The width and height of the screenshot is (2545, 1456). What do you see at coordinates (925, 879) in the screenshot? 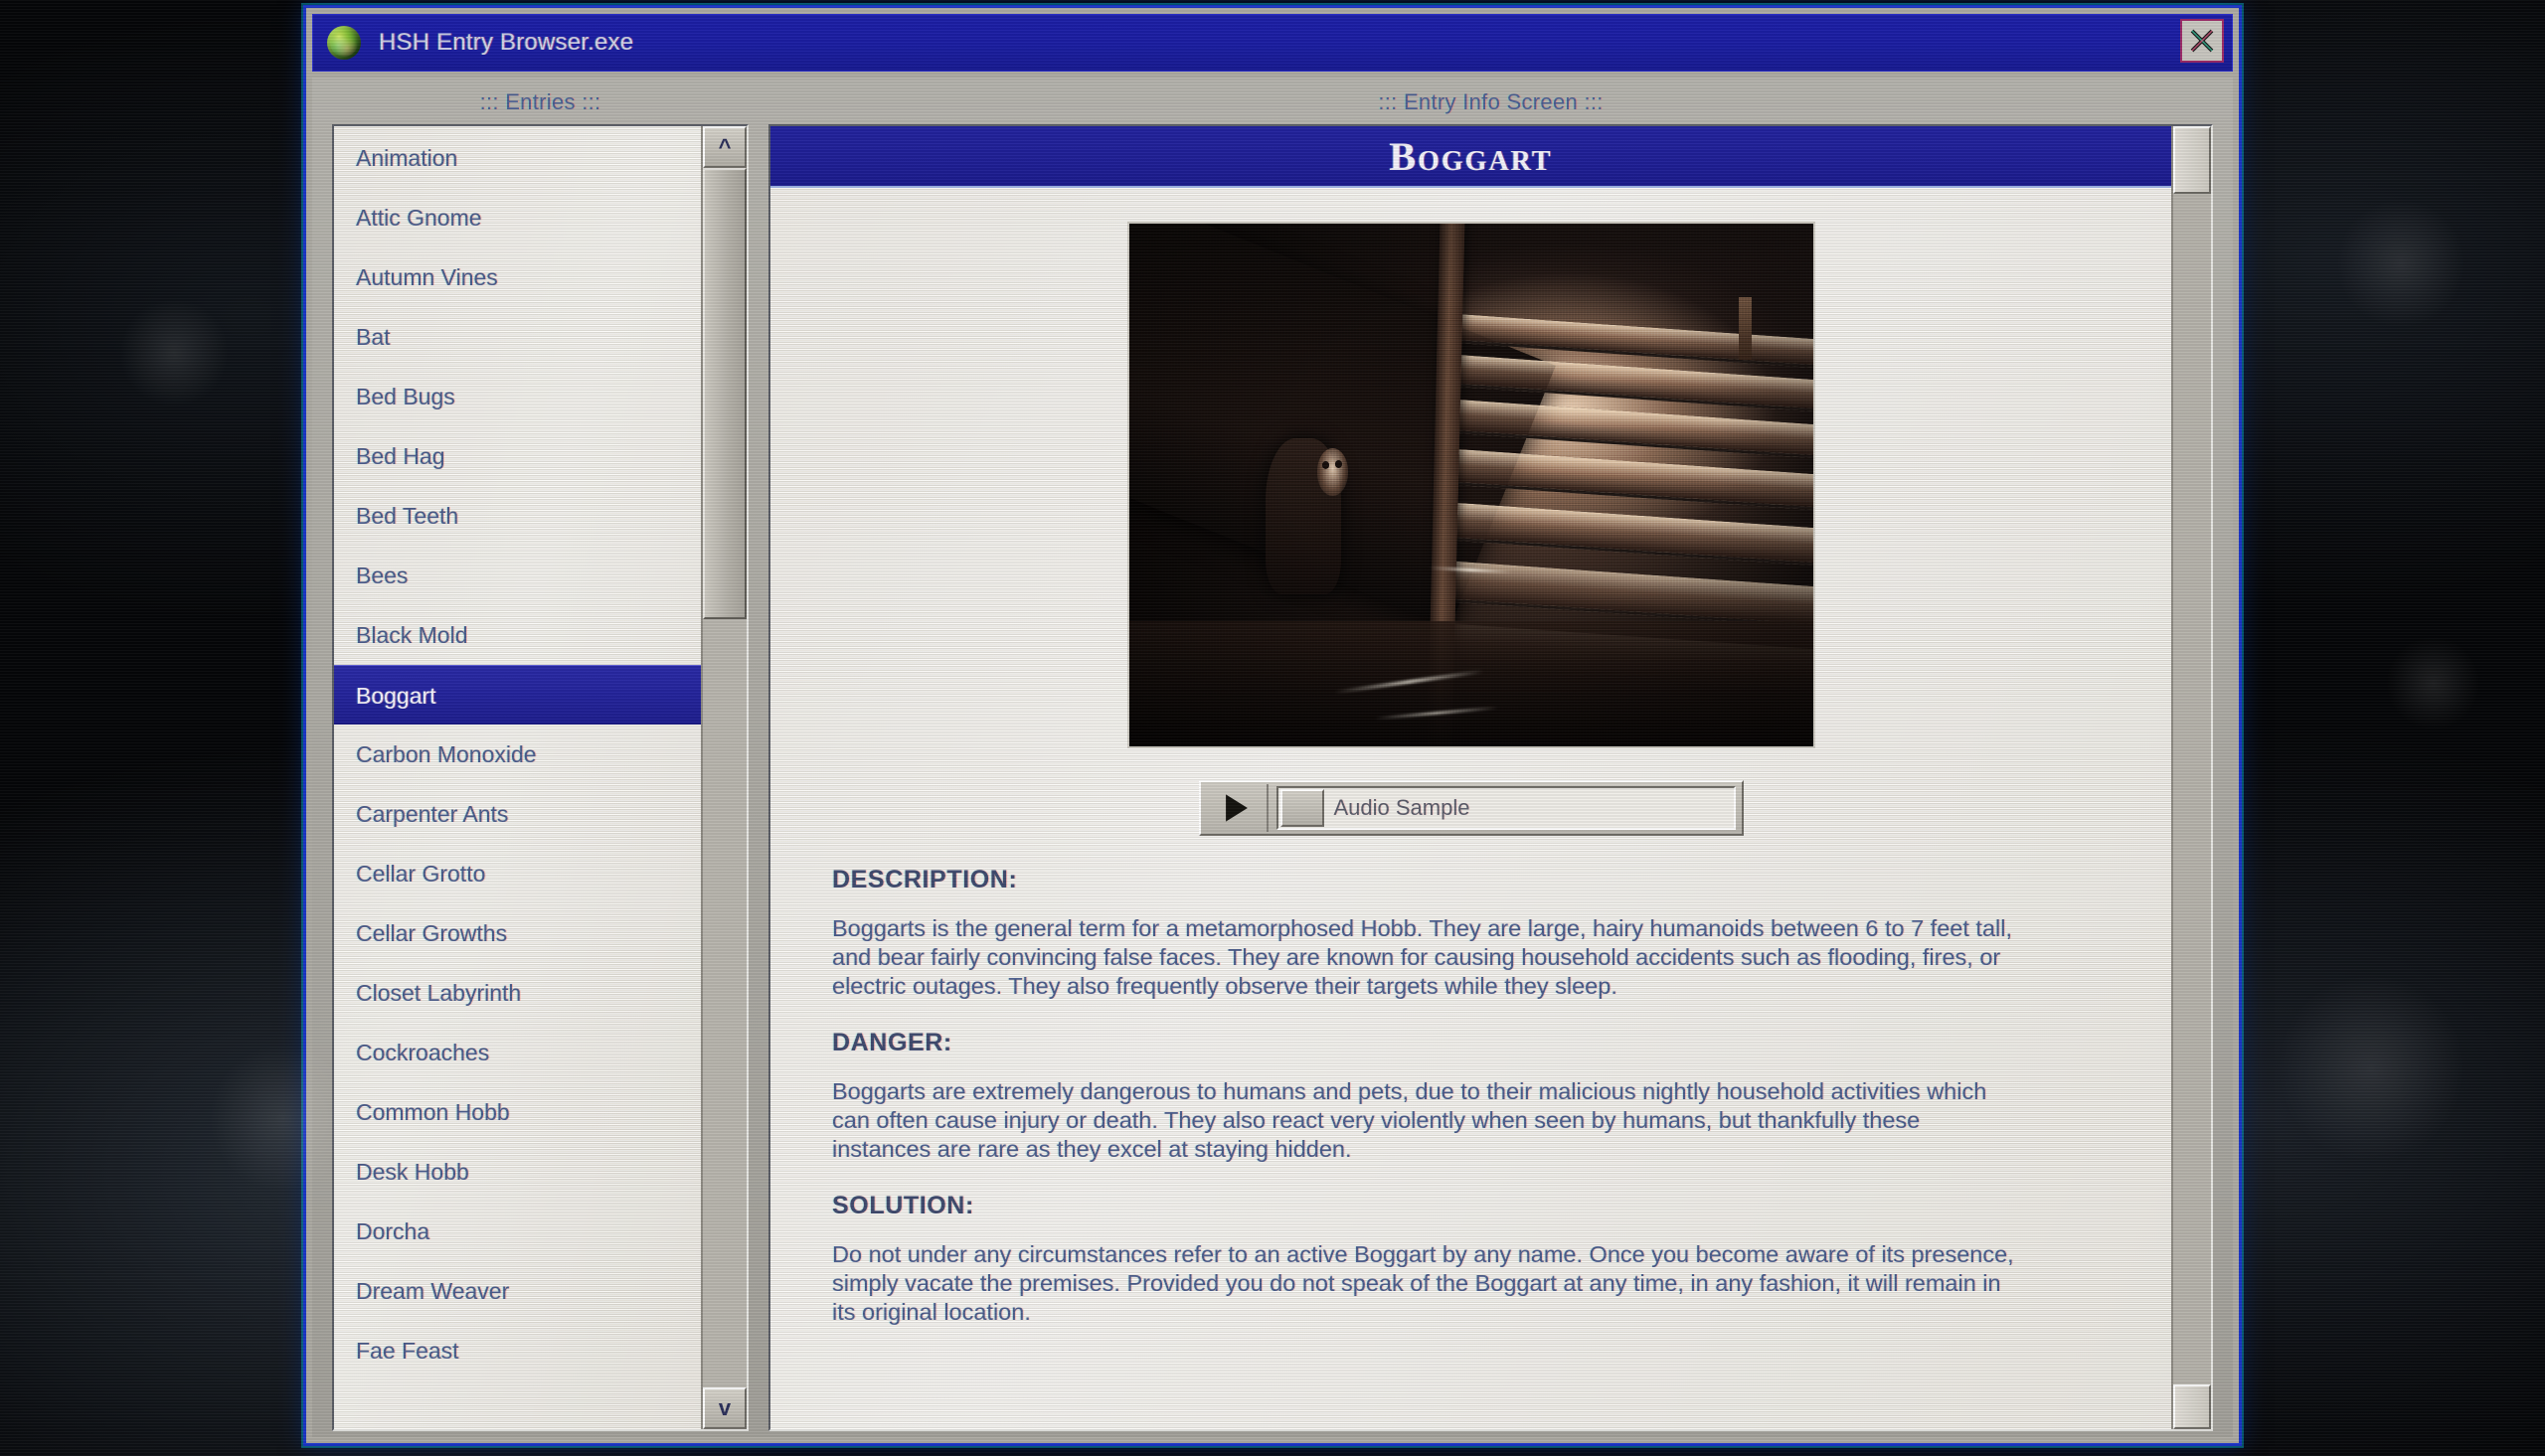
I see `section-heading: DESCRIPTION:` at bounding box center [925, 879].